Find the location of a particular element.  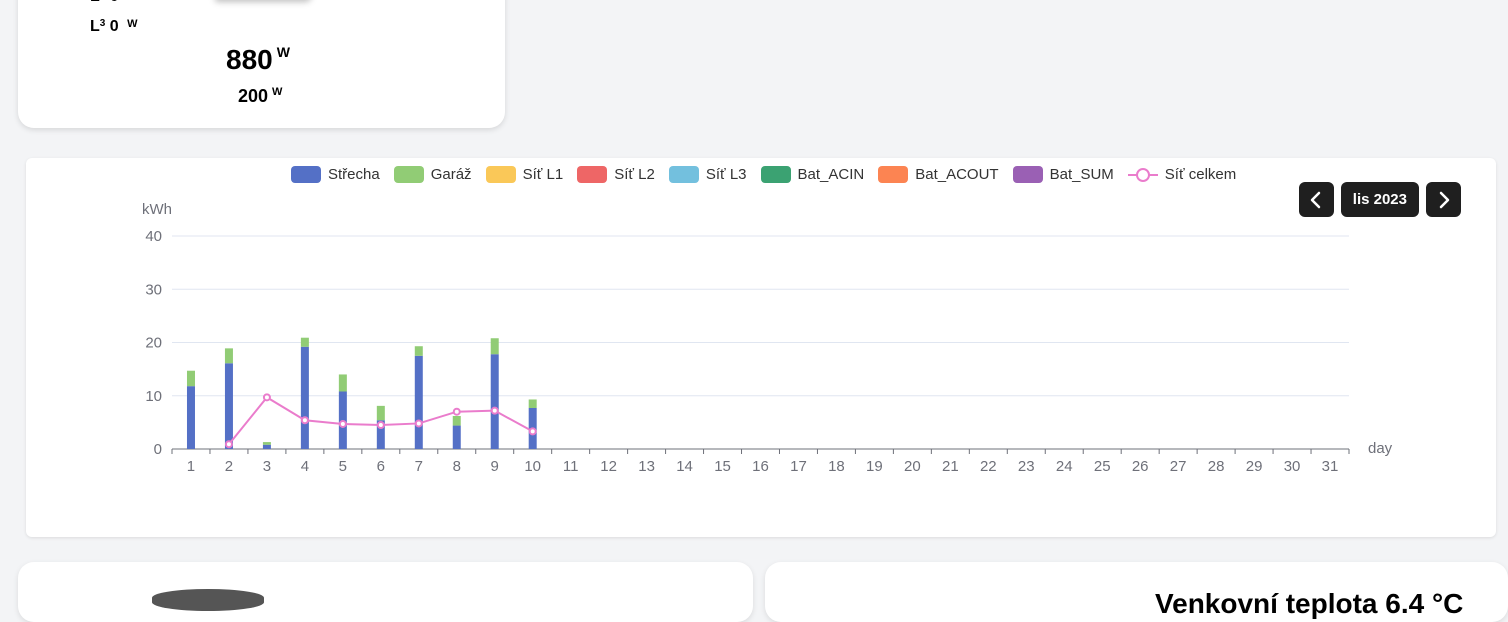

x-tick-label: 15 is located at coordinates (722, 466).